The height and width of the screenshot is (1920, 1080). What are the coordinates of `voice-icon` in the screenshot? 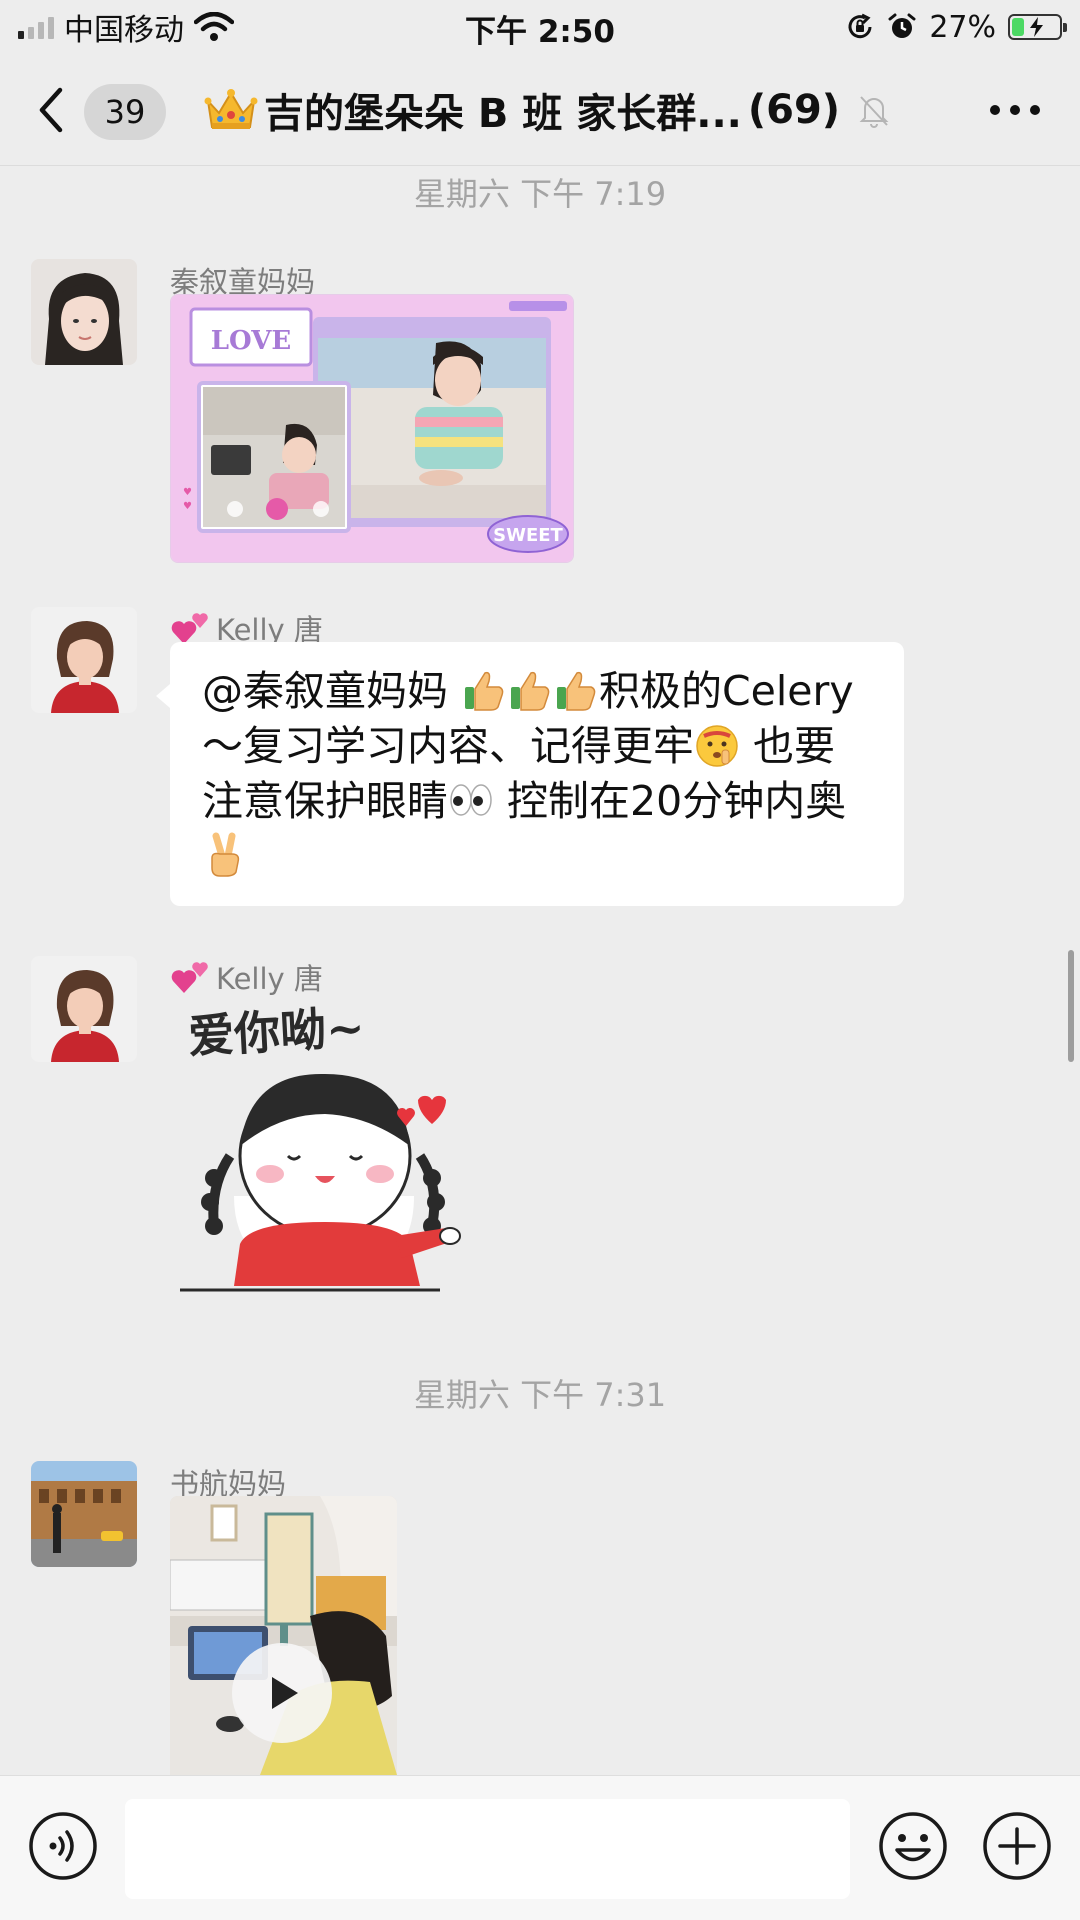 It's located at (63, 1846).